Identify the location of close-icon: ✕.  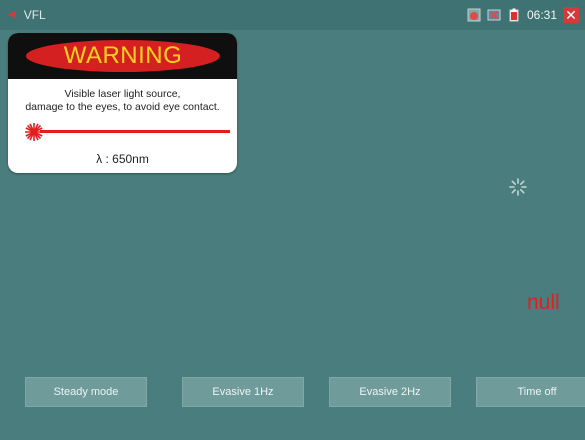
(571, 15).